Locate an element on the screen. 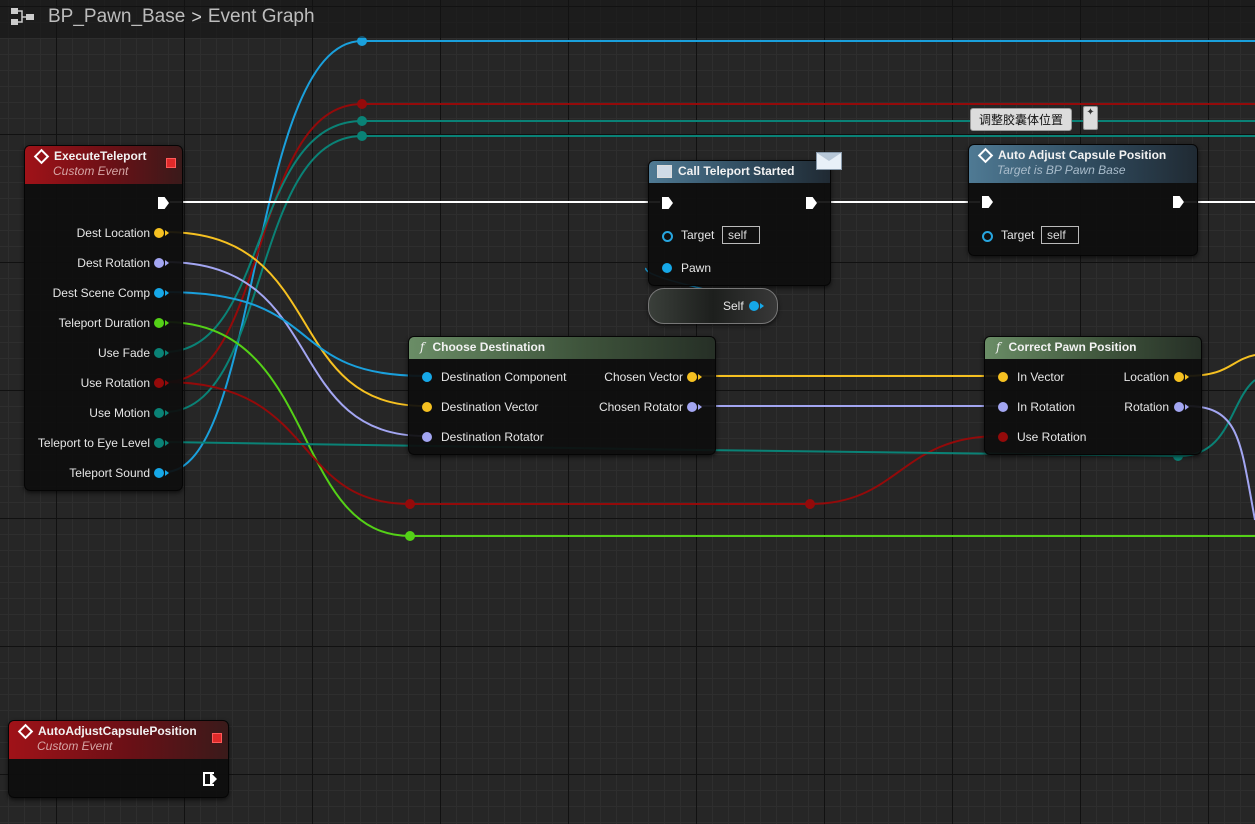 The height and width of the screenshot is (824, 1255). wire-dest-location is located at coordinates (295, 319).